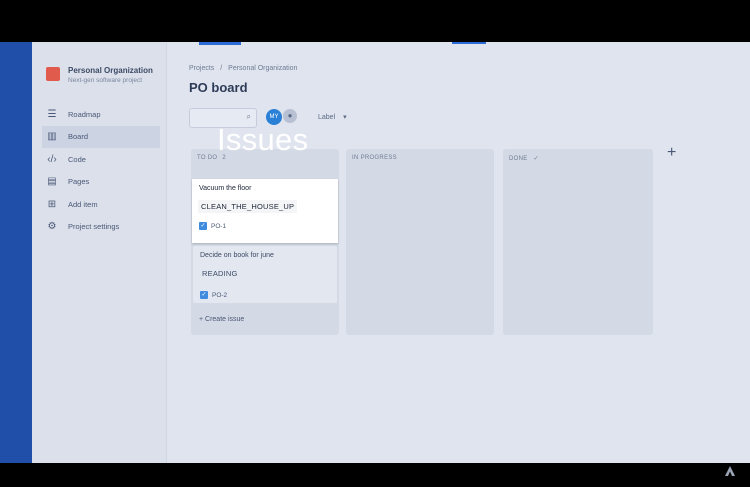 This screenshot has width=750, height=487. Describe the element at coordinates (578, 242) in the screenshot. I see `column-done: DONE ✓` at that location.